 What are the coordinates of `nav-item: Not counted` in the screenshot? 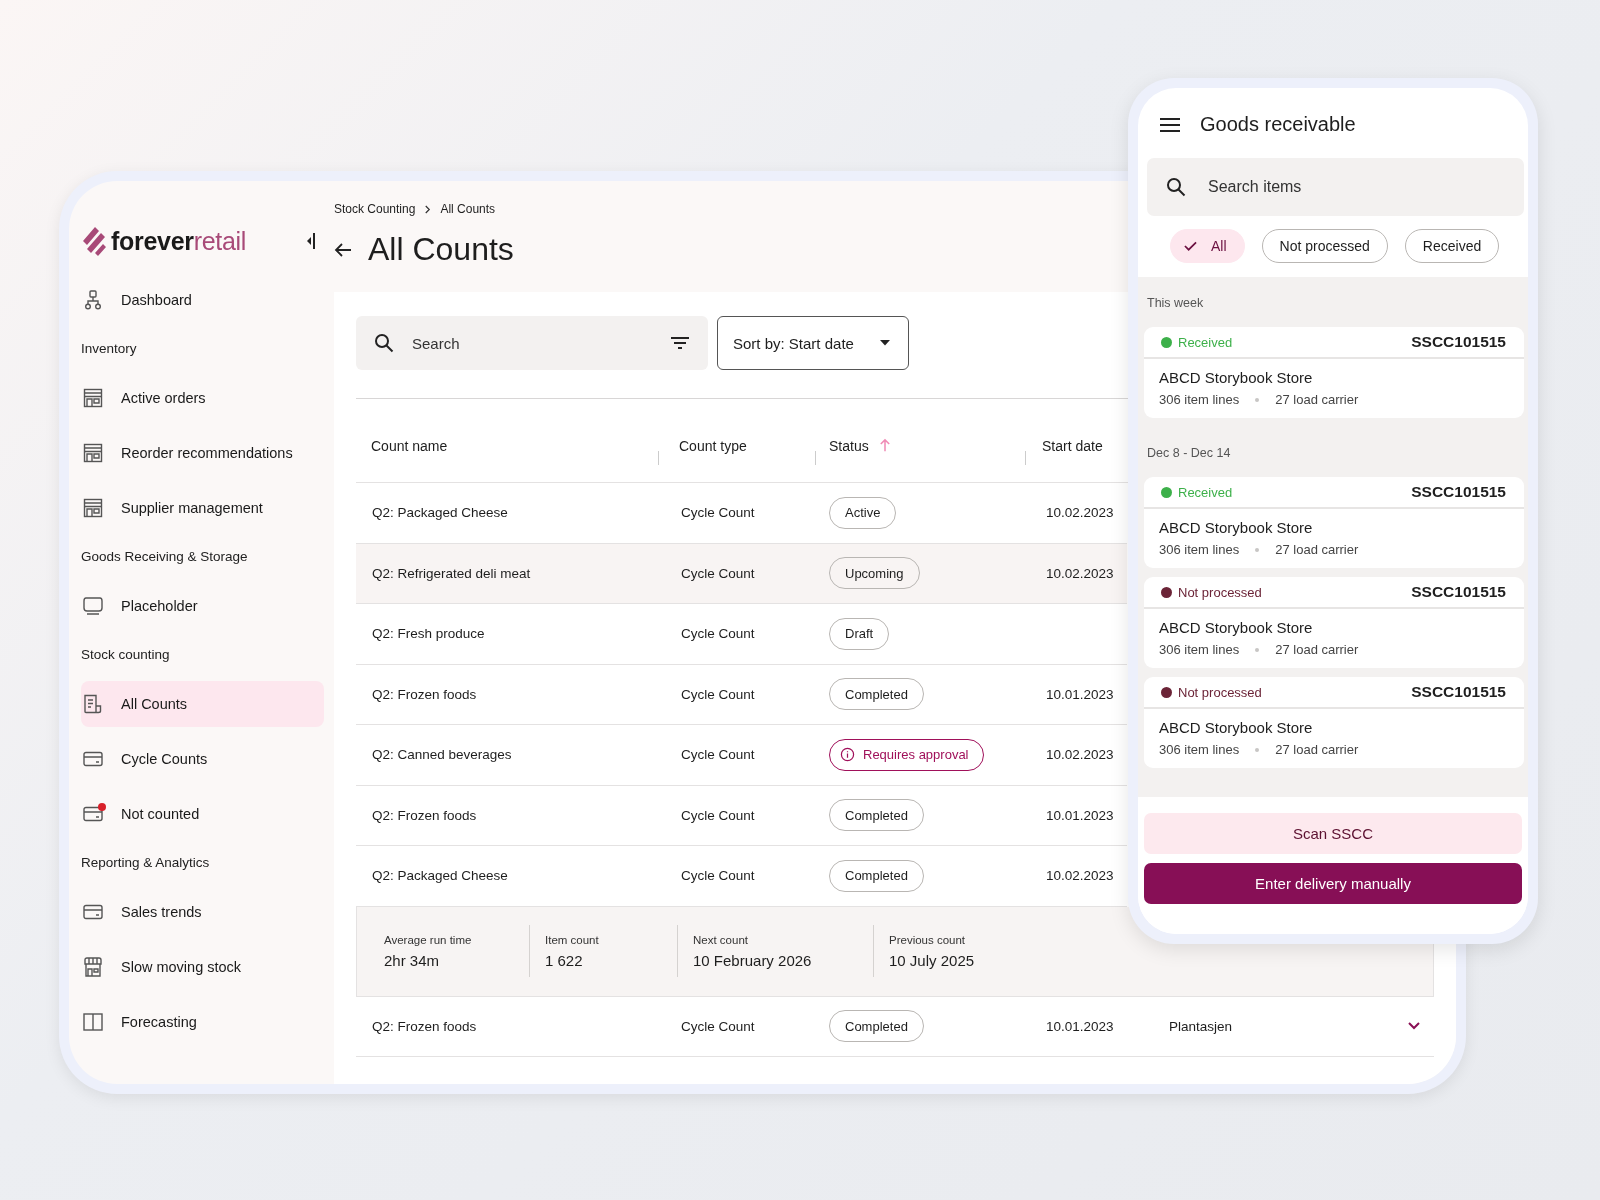 It's located at (202, 813).